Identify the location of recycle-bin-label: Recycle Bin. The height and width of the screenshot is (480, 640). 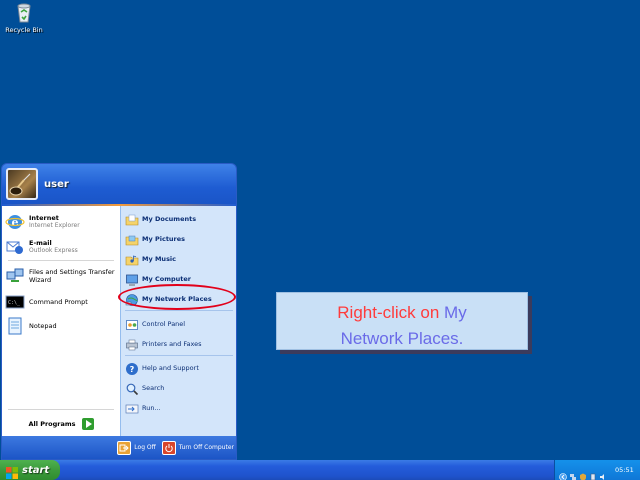
(24, 30).